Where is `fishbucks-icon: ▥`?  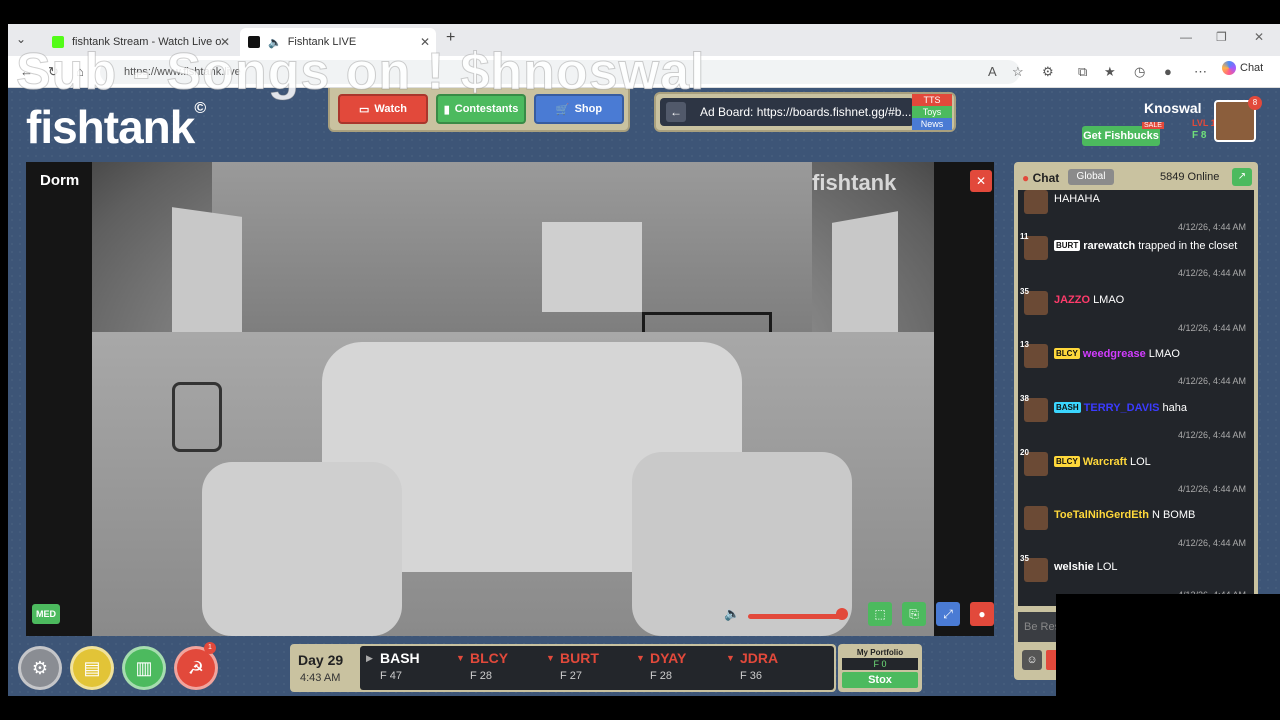
fishbucks-icon: ▥ is located at coordinates (144, 668).